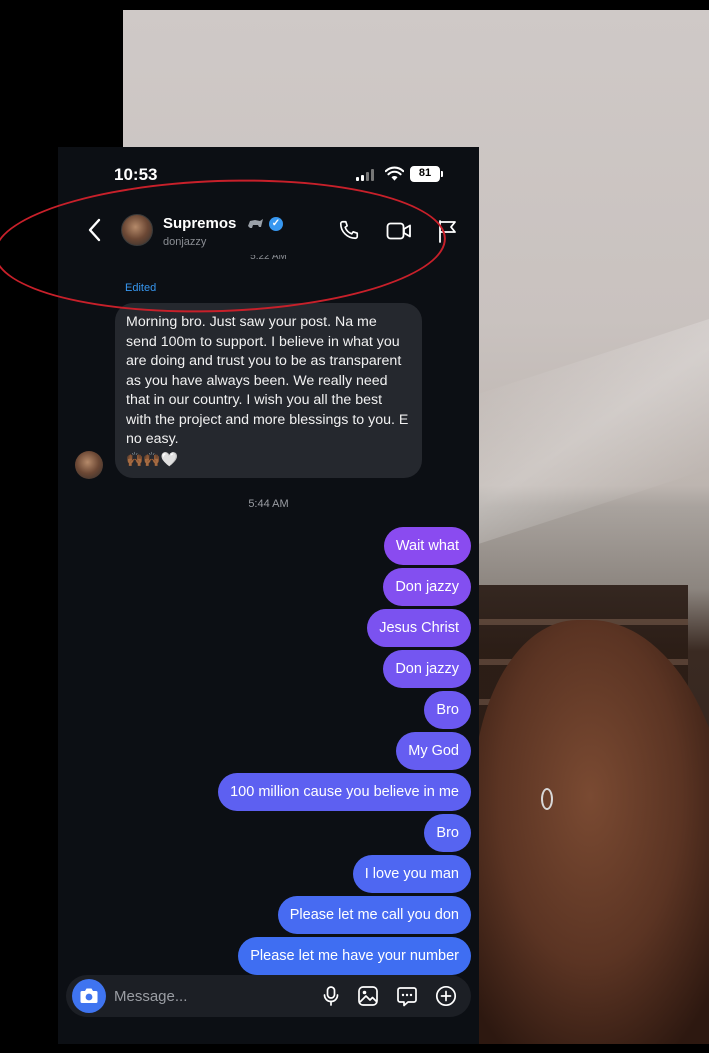 The width and height of the screenshot is (709, 1053). I want to click on camera-icon, so click(89, 995).